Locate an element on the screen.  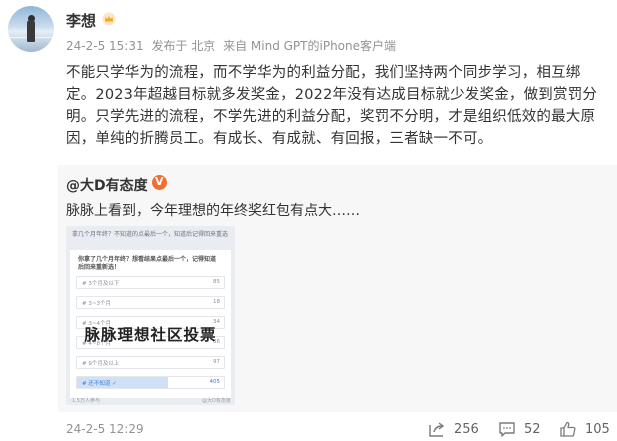
vote-option-count: 18 is located at coordinates (216, 302).